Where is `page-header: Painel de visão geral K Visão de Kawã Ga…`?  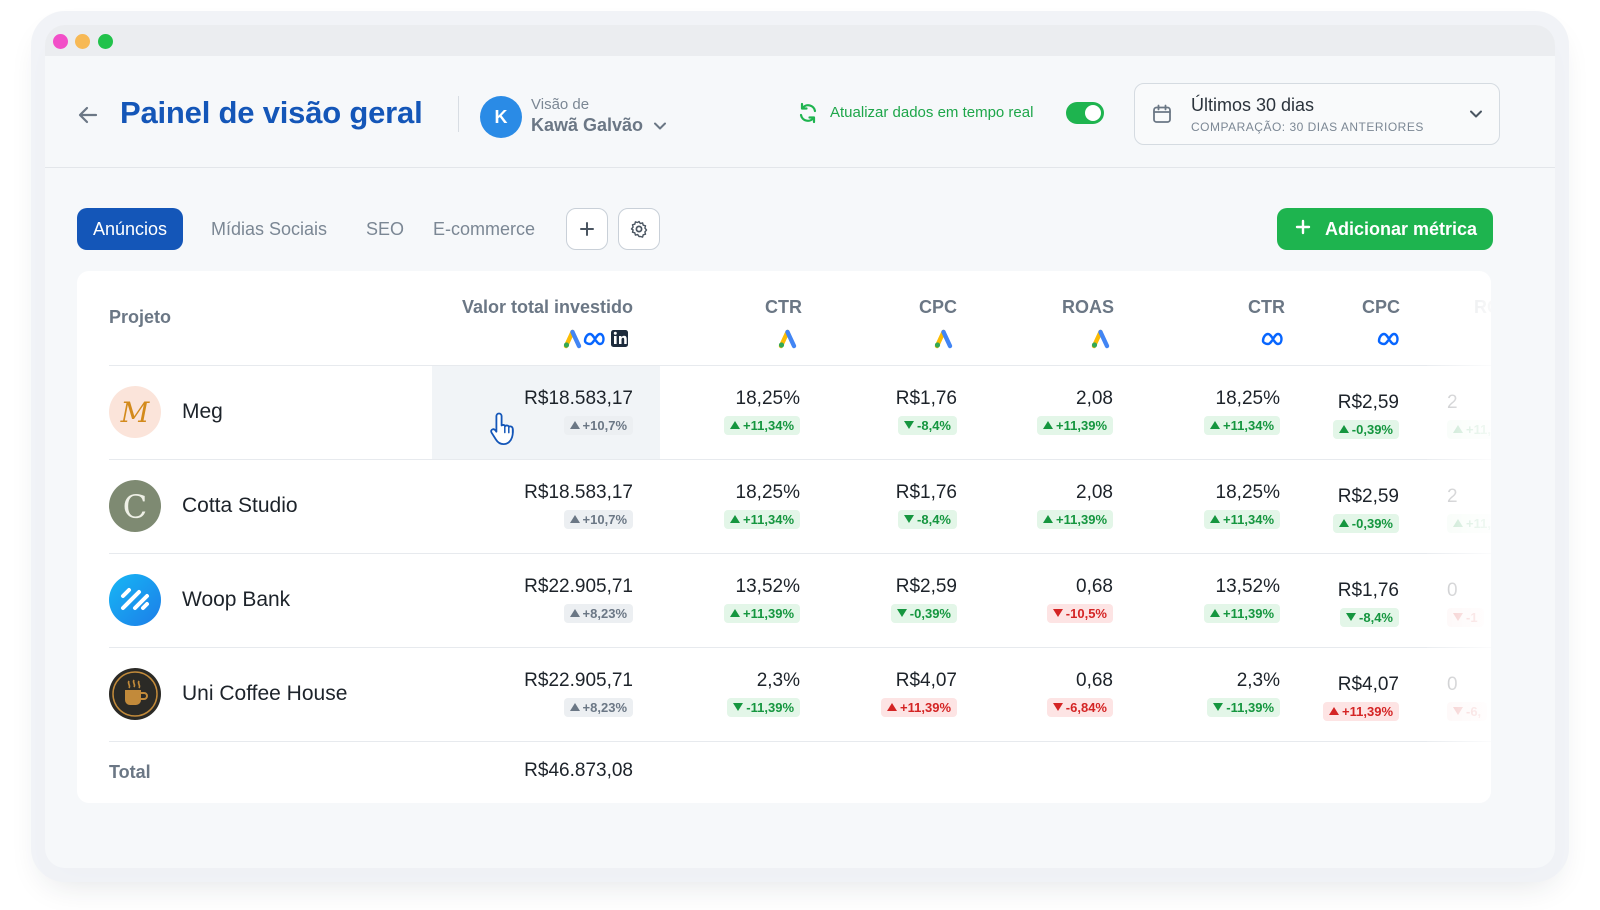 page-header: Painel de visão geral K Visão de Kawã Ga… is located at coordinates (800, 112).